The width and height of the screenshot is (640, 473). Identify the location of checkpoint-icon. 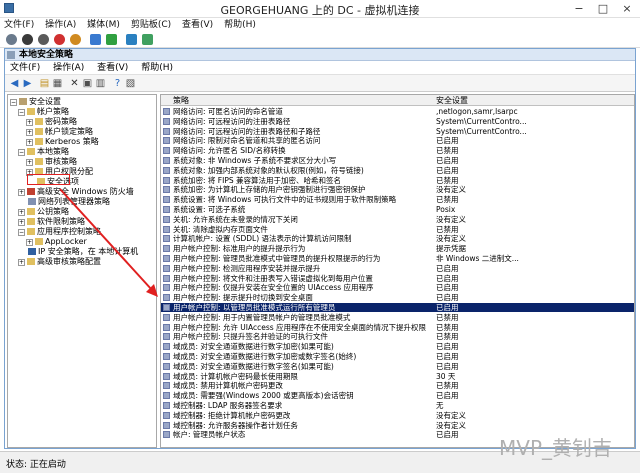
(131, 39).